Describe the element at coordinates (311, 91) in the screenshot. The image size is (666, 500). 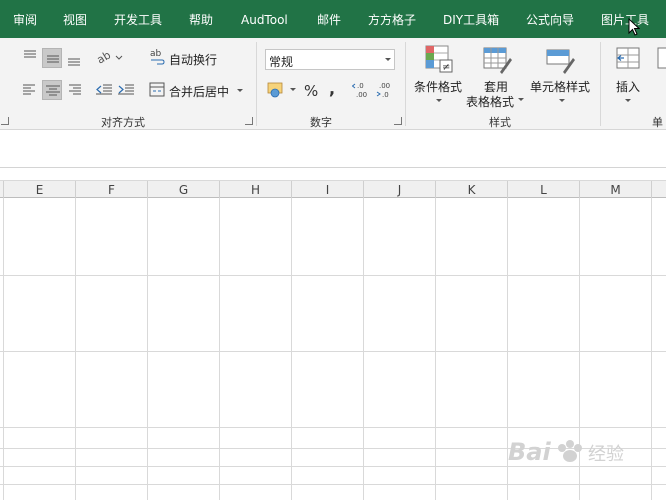
I see `percent-style-button: %` at that location.